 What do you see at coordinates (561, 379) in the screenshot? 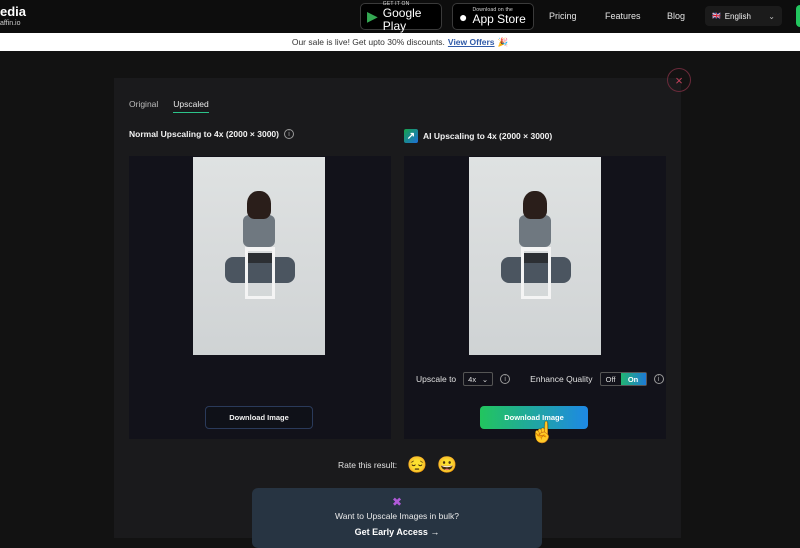
I see `enhance-quality-label: Enhance Quality` at bounding box center [561, 379].